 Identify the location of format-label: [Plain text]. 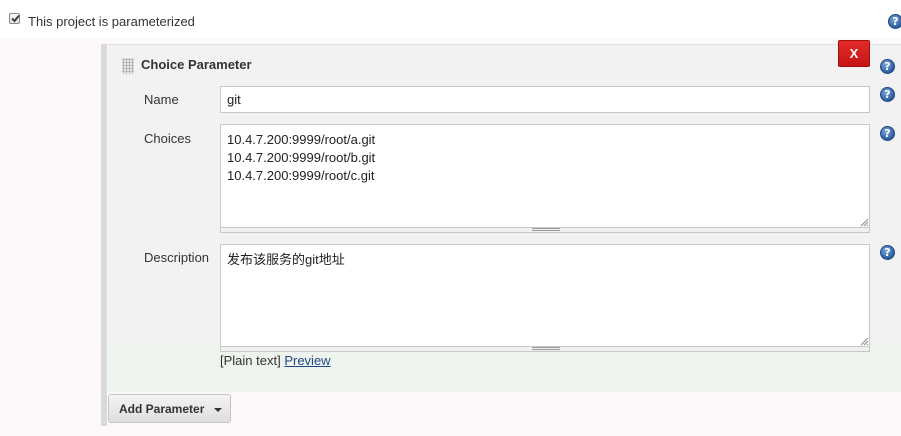
(250, 360).